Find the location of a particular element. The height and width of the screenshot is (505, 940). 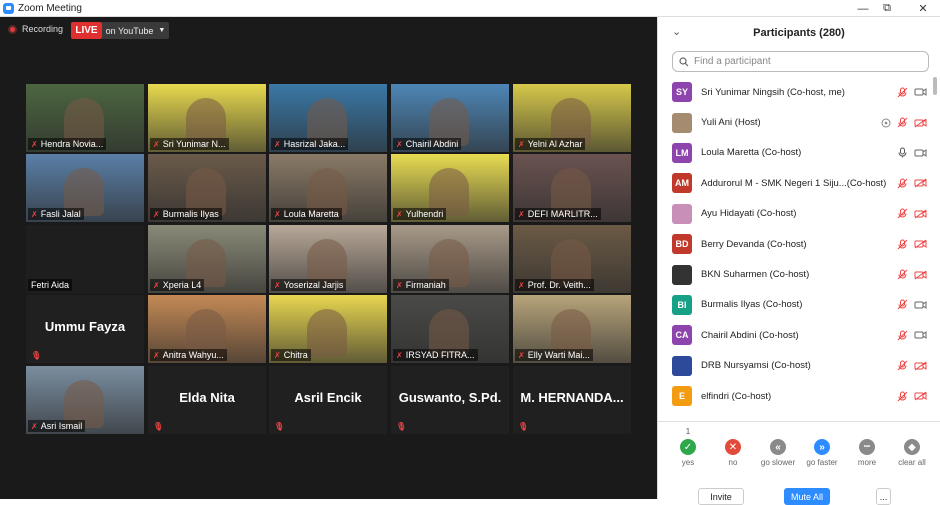

mute-all-button: Mute All is located at coordinates (807, 496).